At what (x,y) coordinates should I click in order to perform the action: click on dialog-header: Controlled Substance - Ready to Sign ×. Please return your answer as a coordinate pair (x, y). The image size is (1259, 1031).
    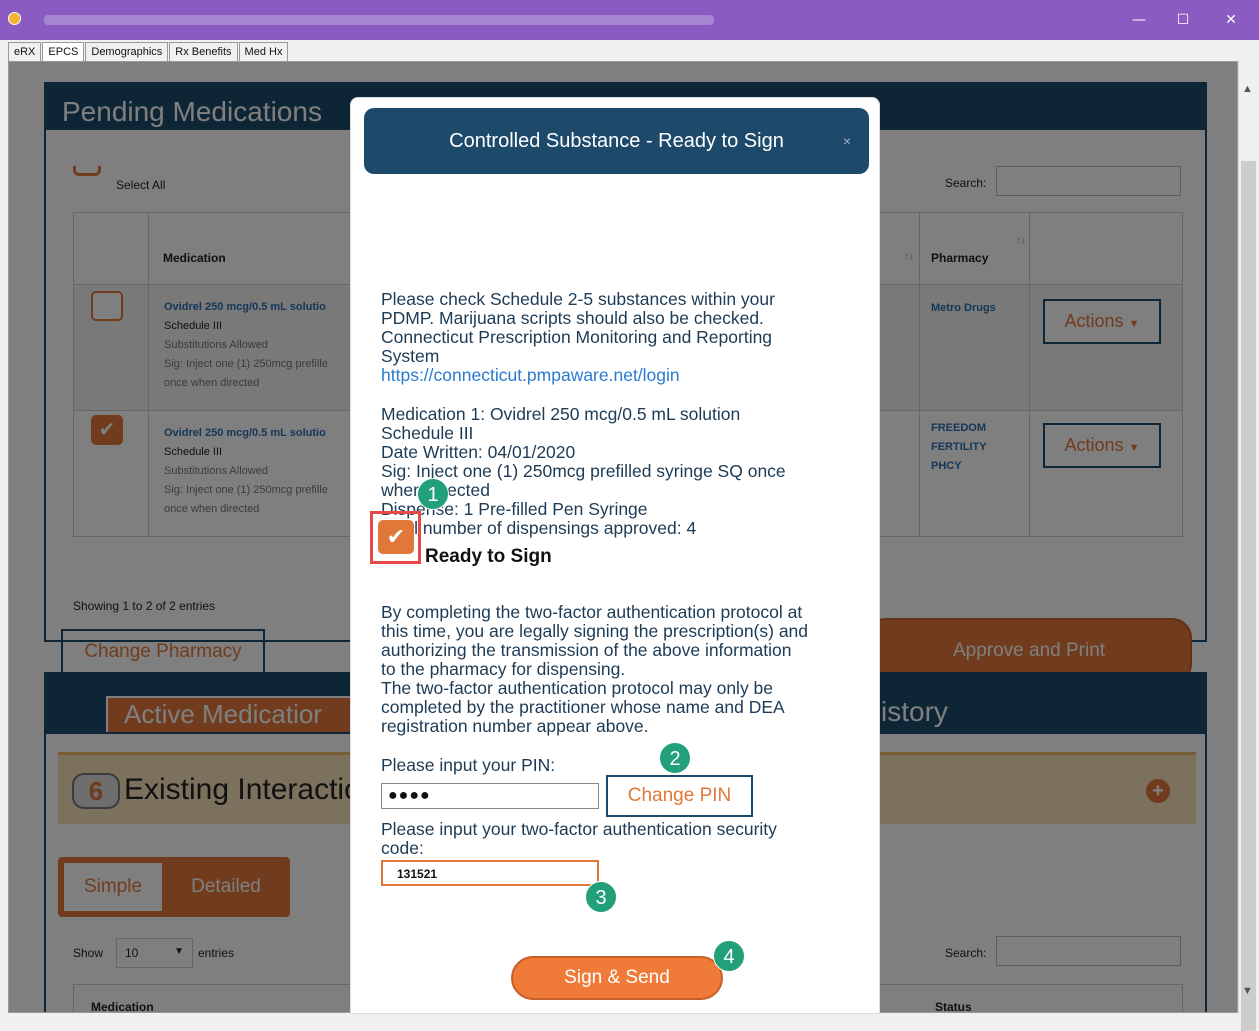
    Looking at the image, I should click on (616, 141).